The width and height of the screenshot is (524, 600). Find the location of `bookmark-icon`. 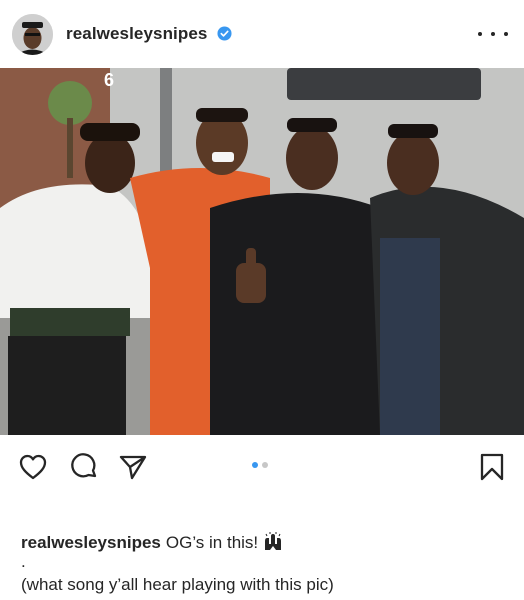

bookmark-icon is located at coordinates (492, 467).